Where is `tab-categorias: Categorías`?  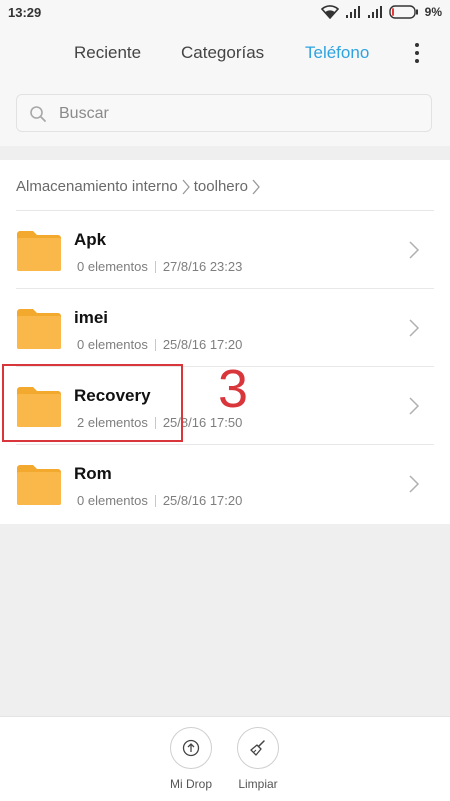 tab-categorias: Categorías is located at coordinates (222, 53).